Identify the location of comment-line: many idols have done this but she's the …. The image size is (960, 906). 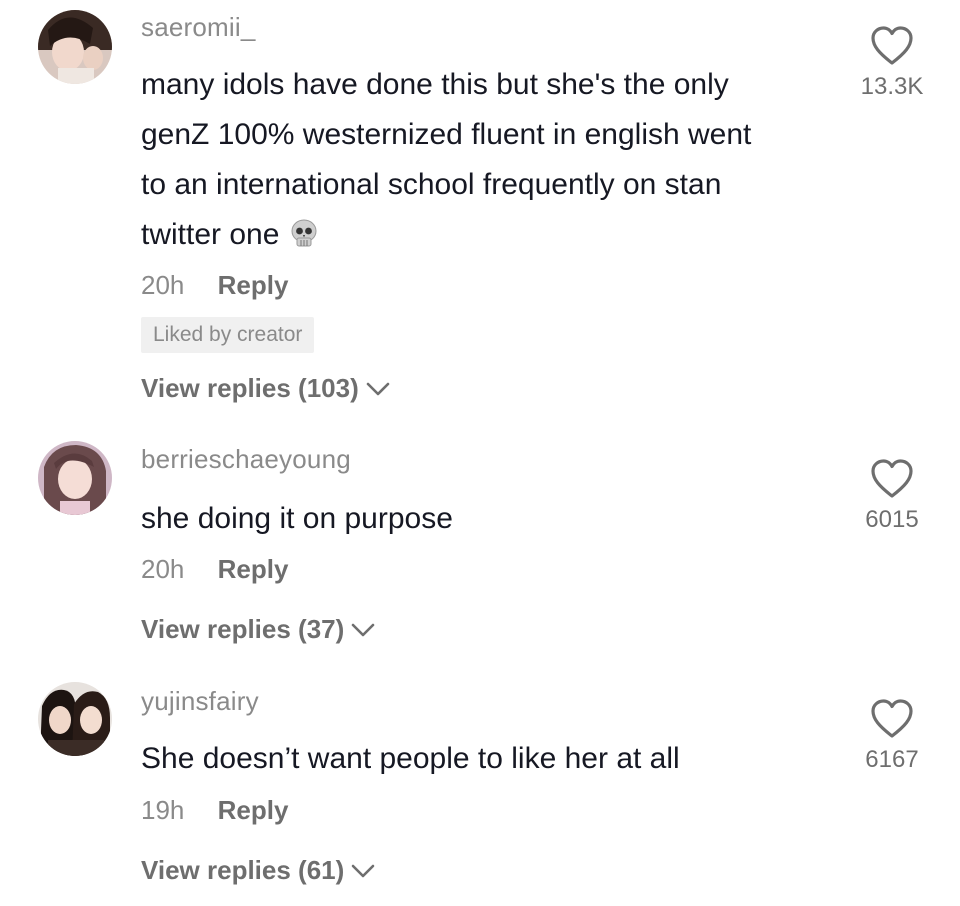
(435, 84).